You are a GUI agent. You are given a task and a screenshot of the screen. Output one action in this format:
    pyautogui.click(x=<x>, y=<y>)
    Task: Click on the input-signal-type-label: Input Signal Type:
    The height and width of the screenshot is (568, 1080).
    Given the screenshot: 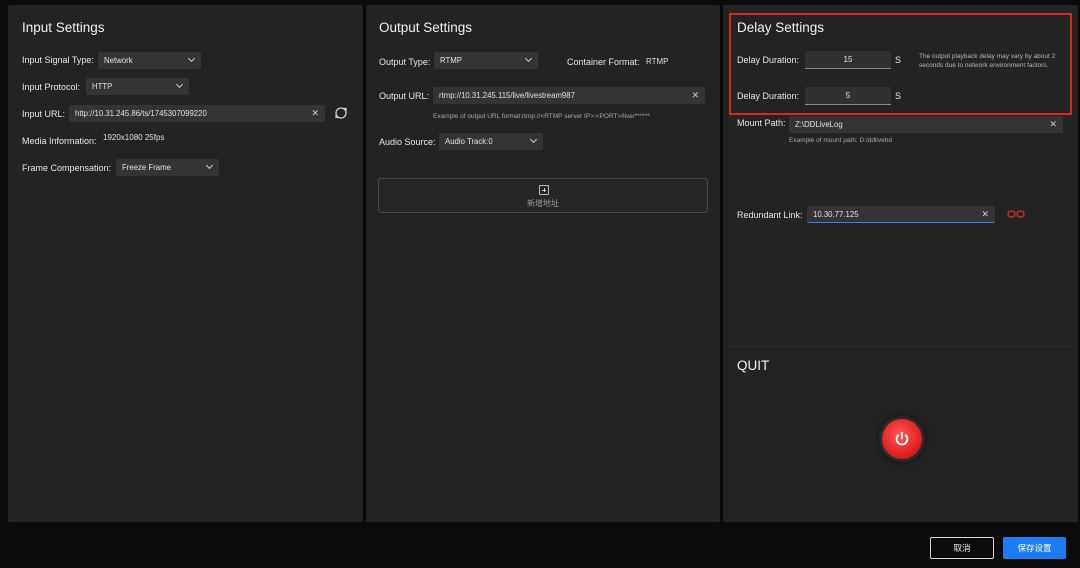 What is the action you would take?
    pyautogui.click(x=58, y=60)
    